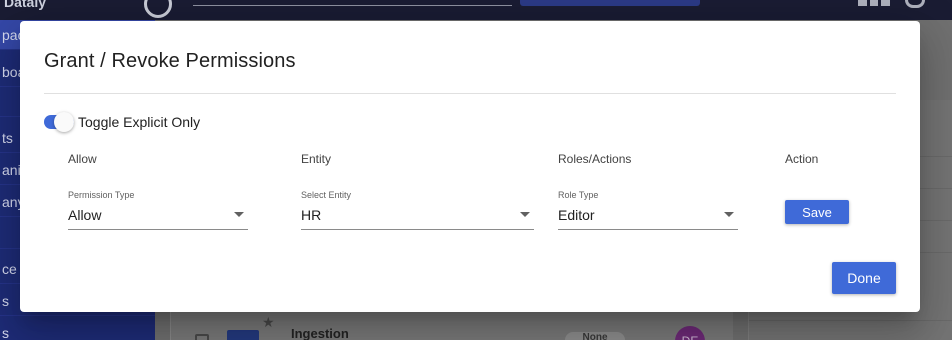  I want to click on role-type-label: Role Type, so click(578, 195).